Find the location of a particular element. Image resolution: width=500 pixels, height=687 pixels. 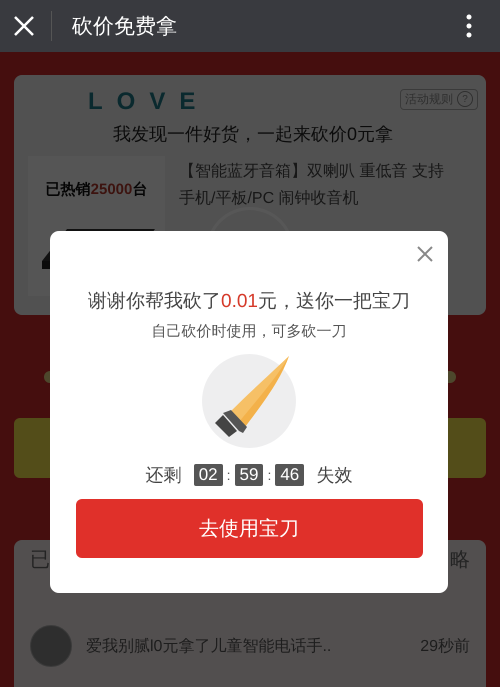

dialog-message: 谢谢你帮我砍了0.01元，送你一把宝刀 is located at coordinates (249, 302).